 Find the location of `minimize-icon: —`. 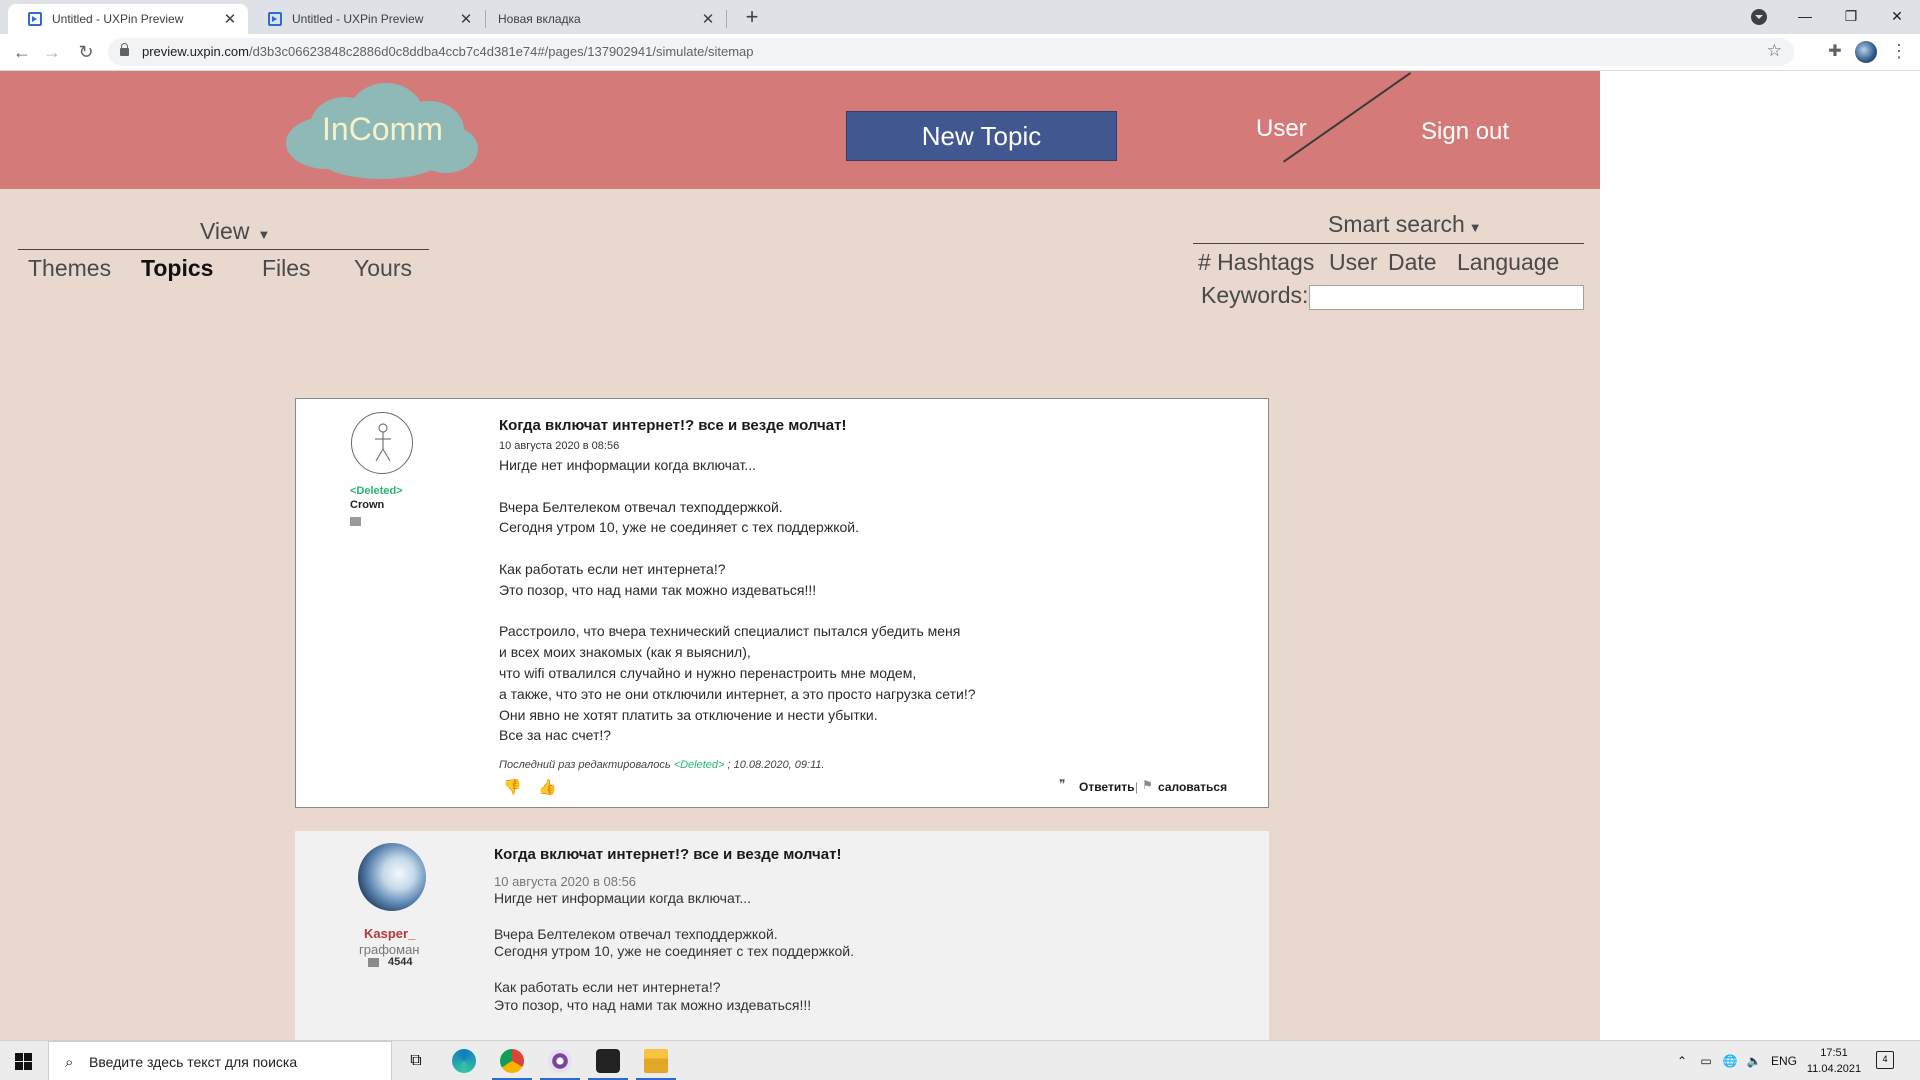

minimize-icon: — is located at coordinates (1805, 17).